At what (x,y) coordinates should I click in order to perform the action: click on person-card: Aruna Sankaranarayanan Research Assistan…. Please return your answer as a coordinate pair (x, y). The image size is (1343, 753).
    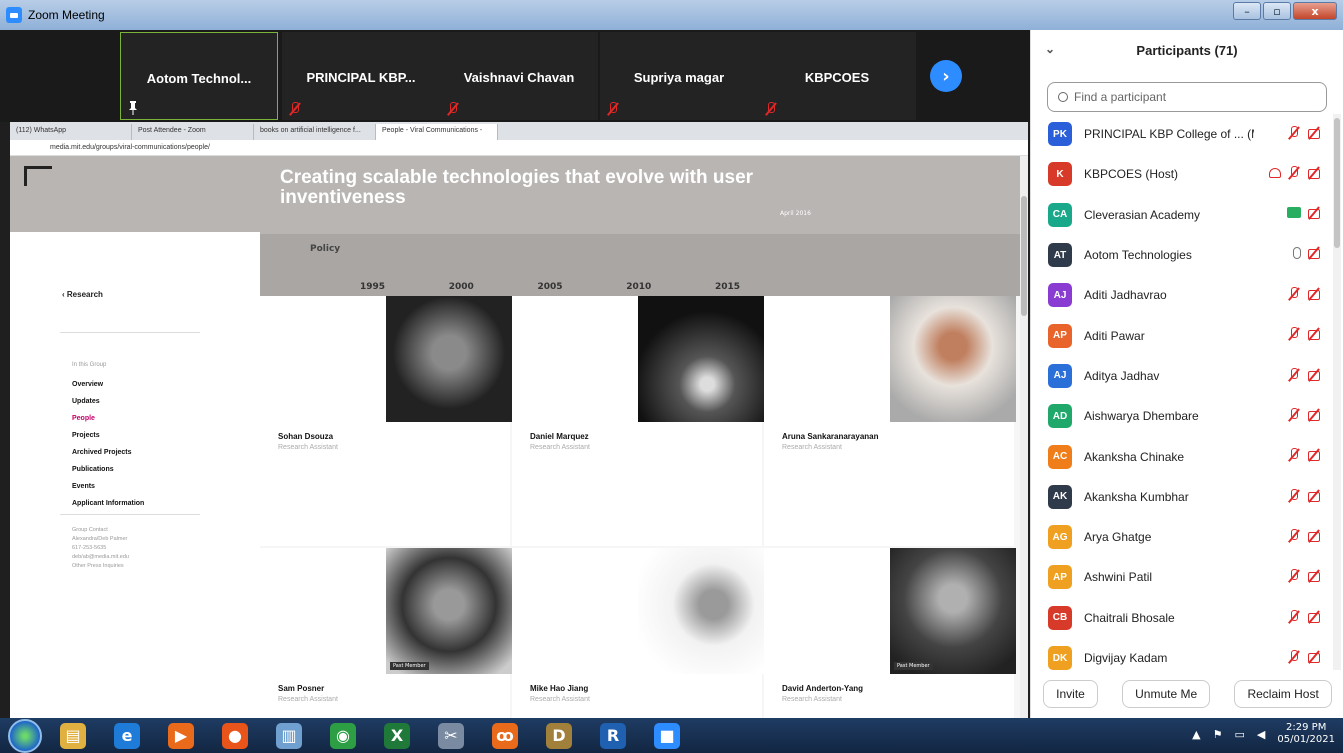
    Looking at the image, I should click on (890, 421).